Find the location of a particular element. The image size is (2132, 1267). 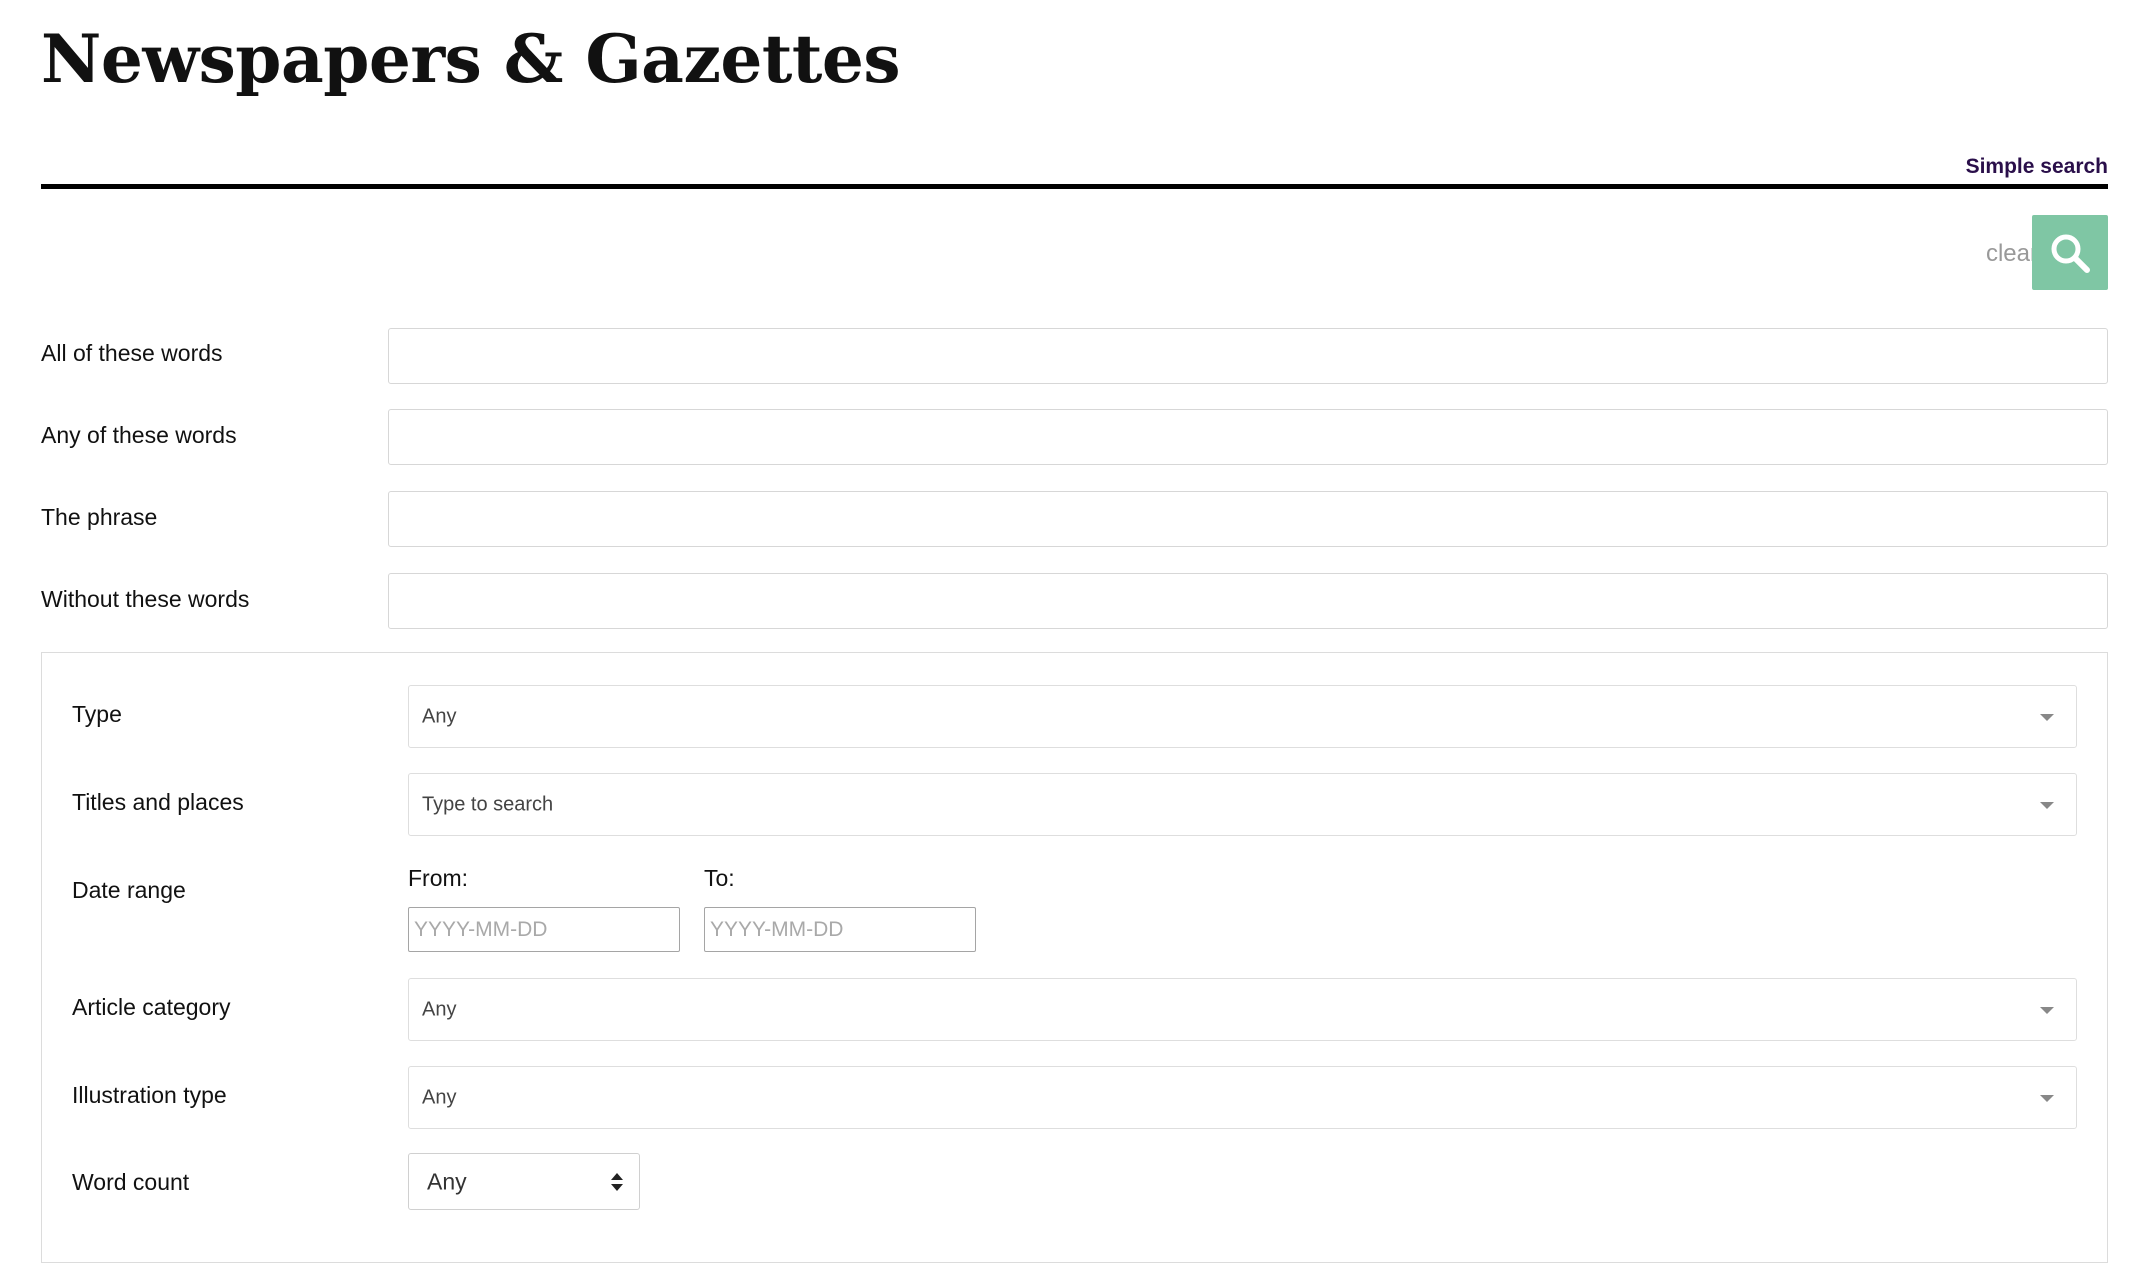

type-label: Type is located at coordinates (97, 714).